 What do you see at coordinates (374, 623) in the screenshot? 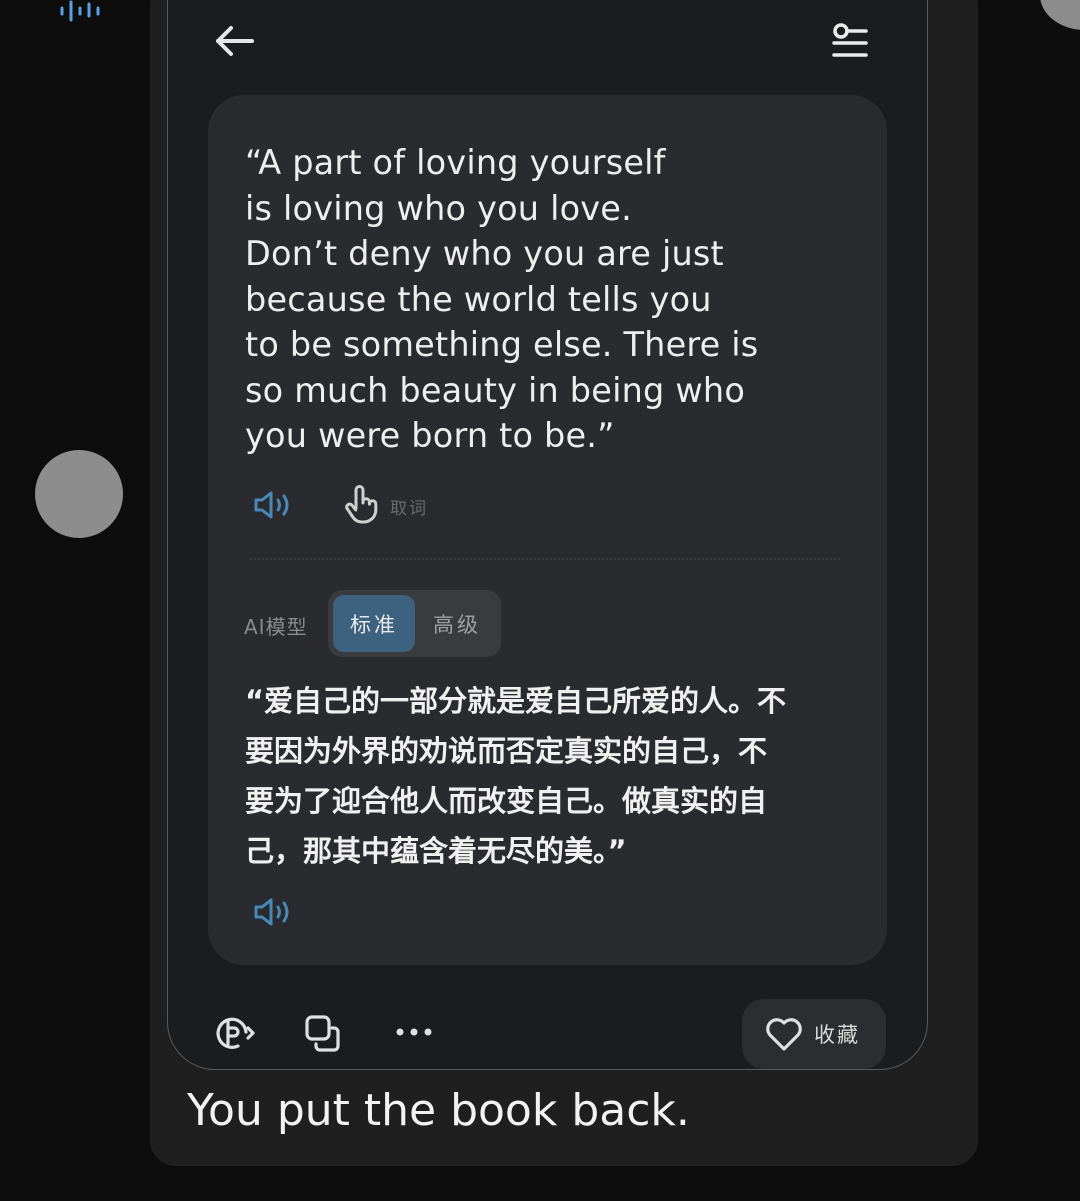
I see `model-option-standard: 标准` at bounding box center [374, 623].